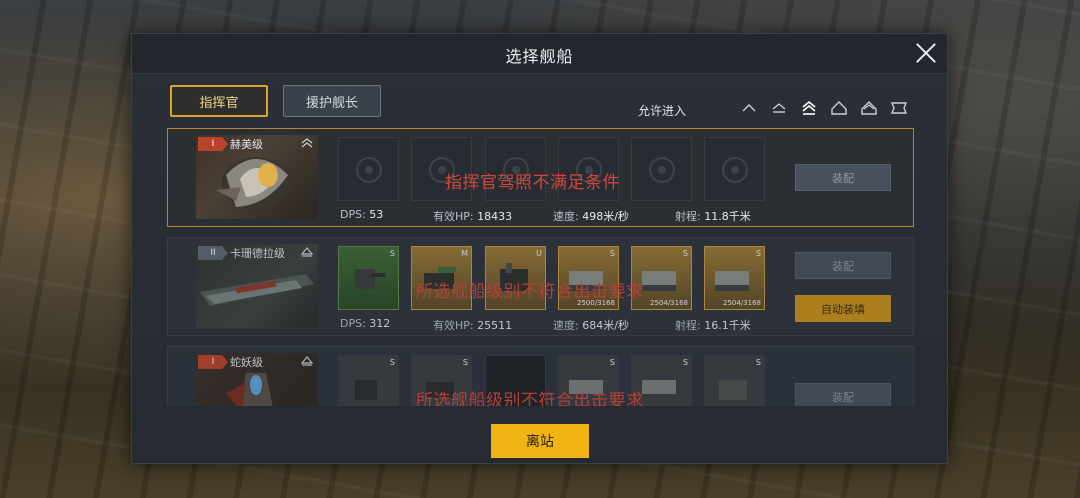  What do you see at coordinates (213, 253) in the screenshot?
I see `tier-badge: II` at bounding box center [213, 253].